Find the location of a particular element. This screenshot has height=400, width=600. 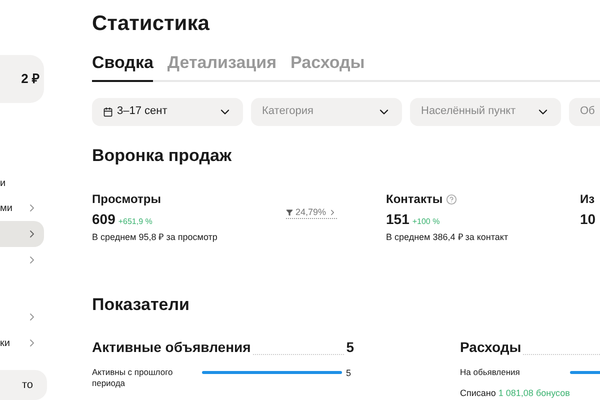

funnel-icon is located at coordinates (290, 212).